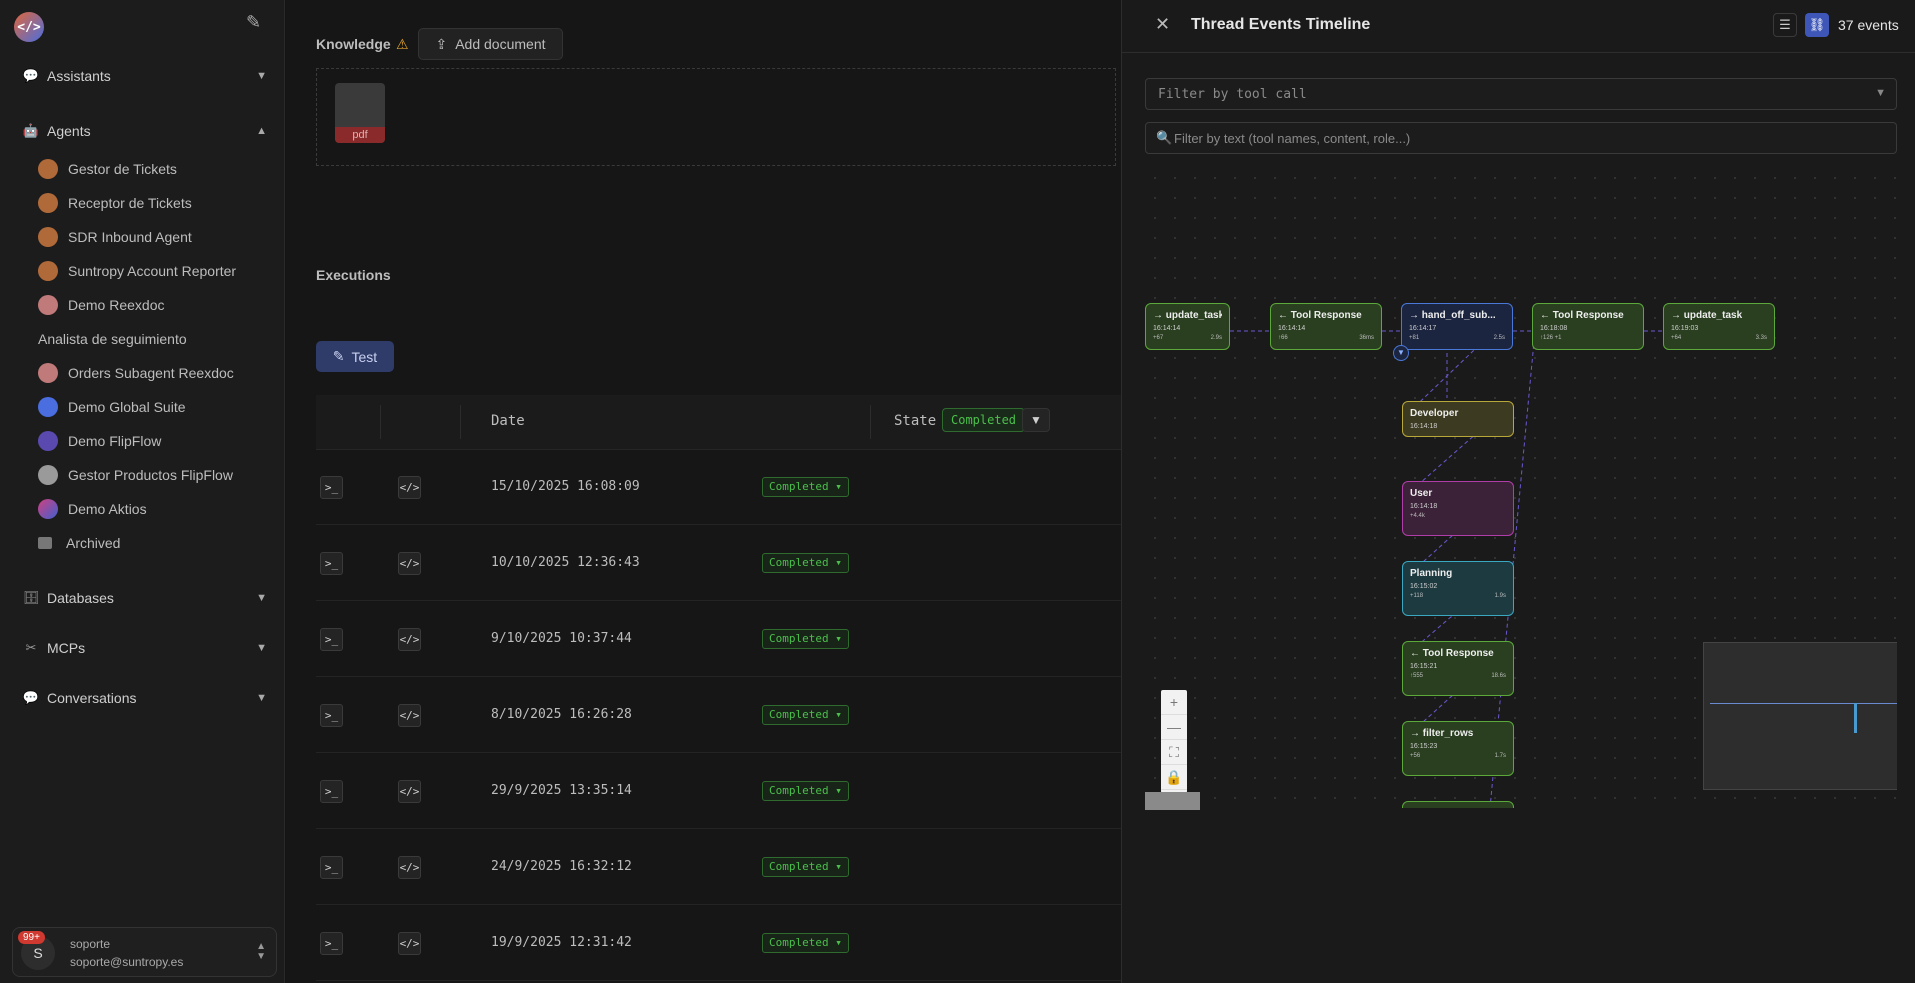 The image size is (1915, 983). I want to click on zoom-out-icon: —, so click(1174, 727).